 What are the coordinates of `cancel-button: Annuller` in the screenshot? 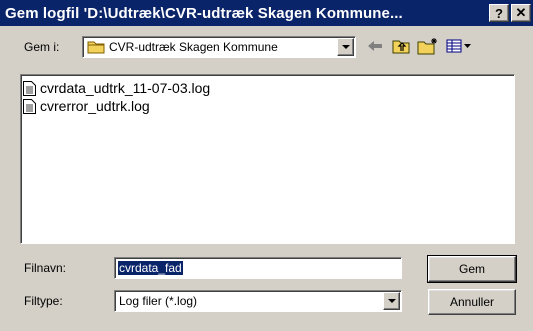 It's located at (472, 302).